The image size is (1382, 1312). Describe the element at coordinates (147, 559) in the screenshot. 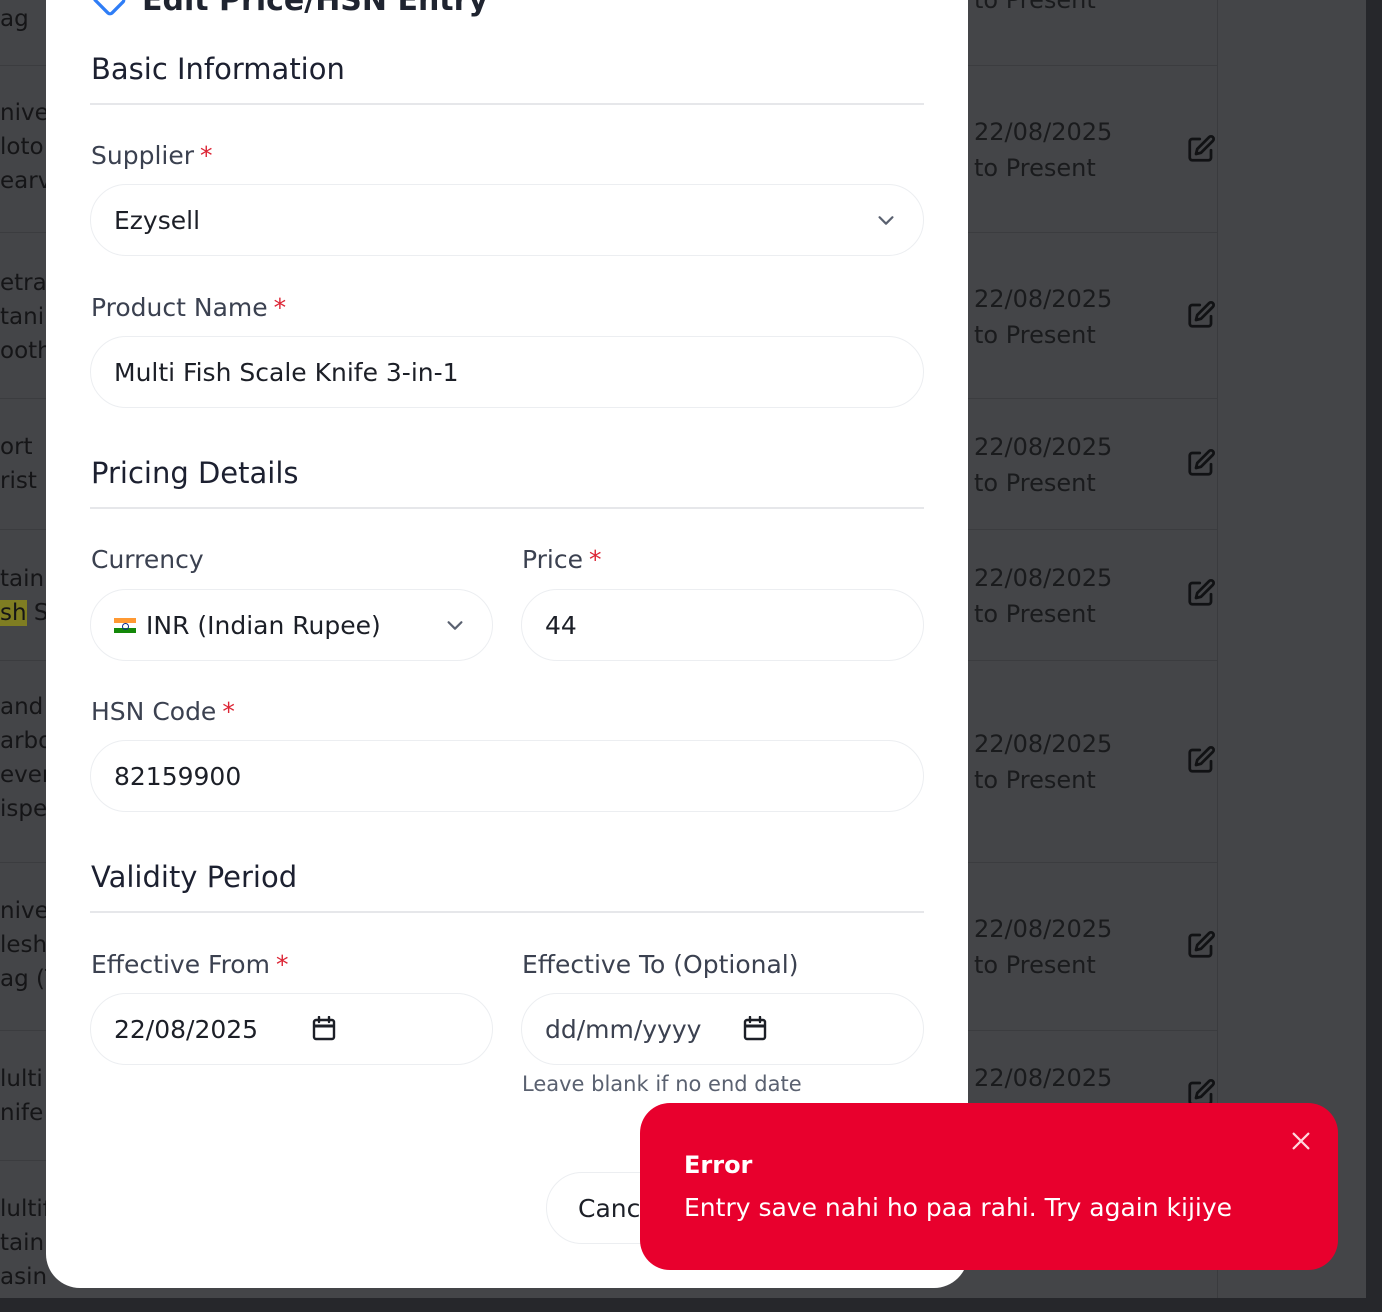

I see `currency-label: Currency` at that location.